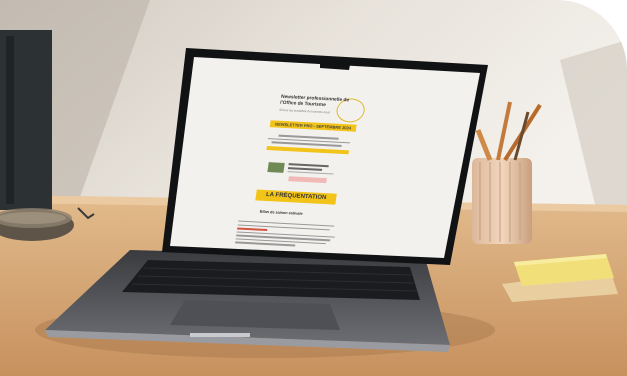 This screenshot has width=627, height=376. What do you see at coordinates (33, 218) in the screenshot?
I see `glass-bowl-glint` at bounding box center [33, 218].